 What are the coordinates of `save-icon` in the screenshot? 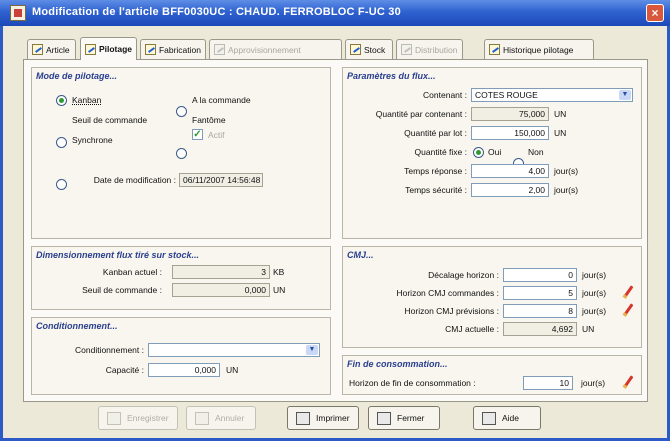 It's located at (114, 418).